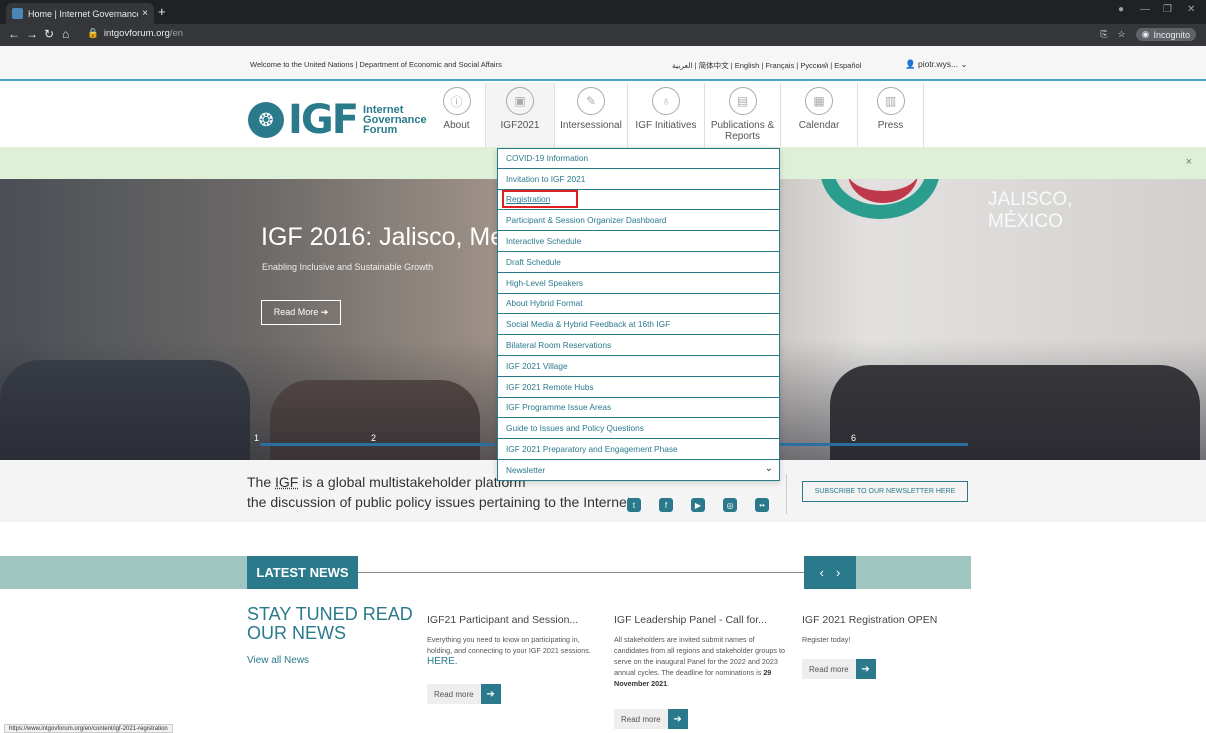 This screenshot has width=1206, height=733. I want to click on menu-item-covid: COVID-19 Information, so click(638, 158).